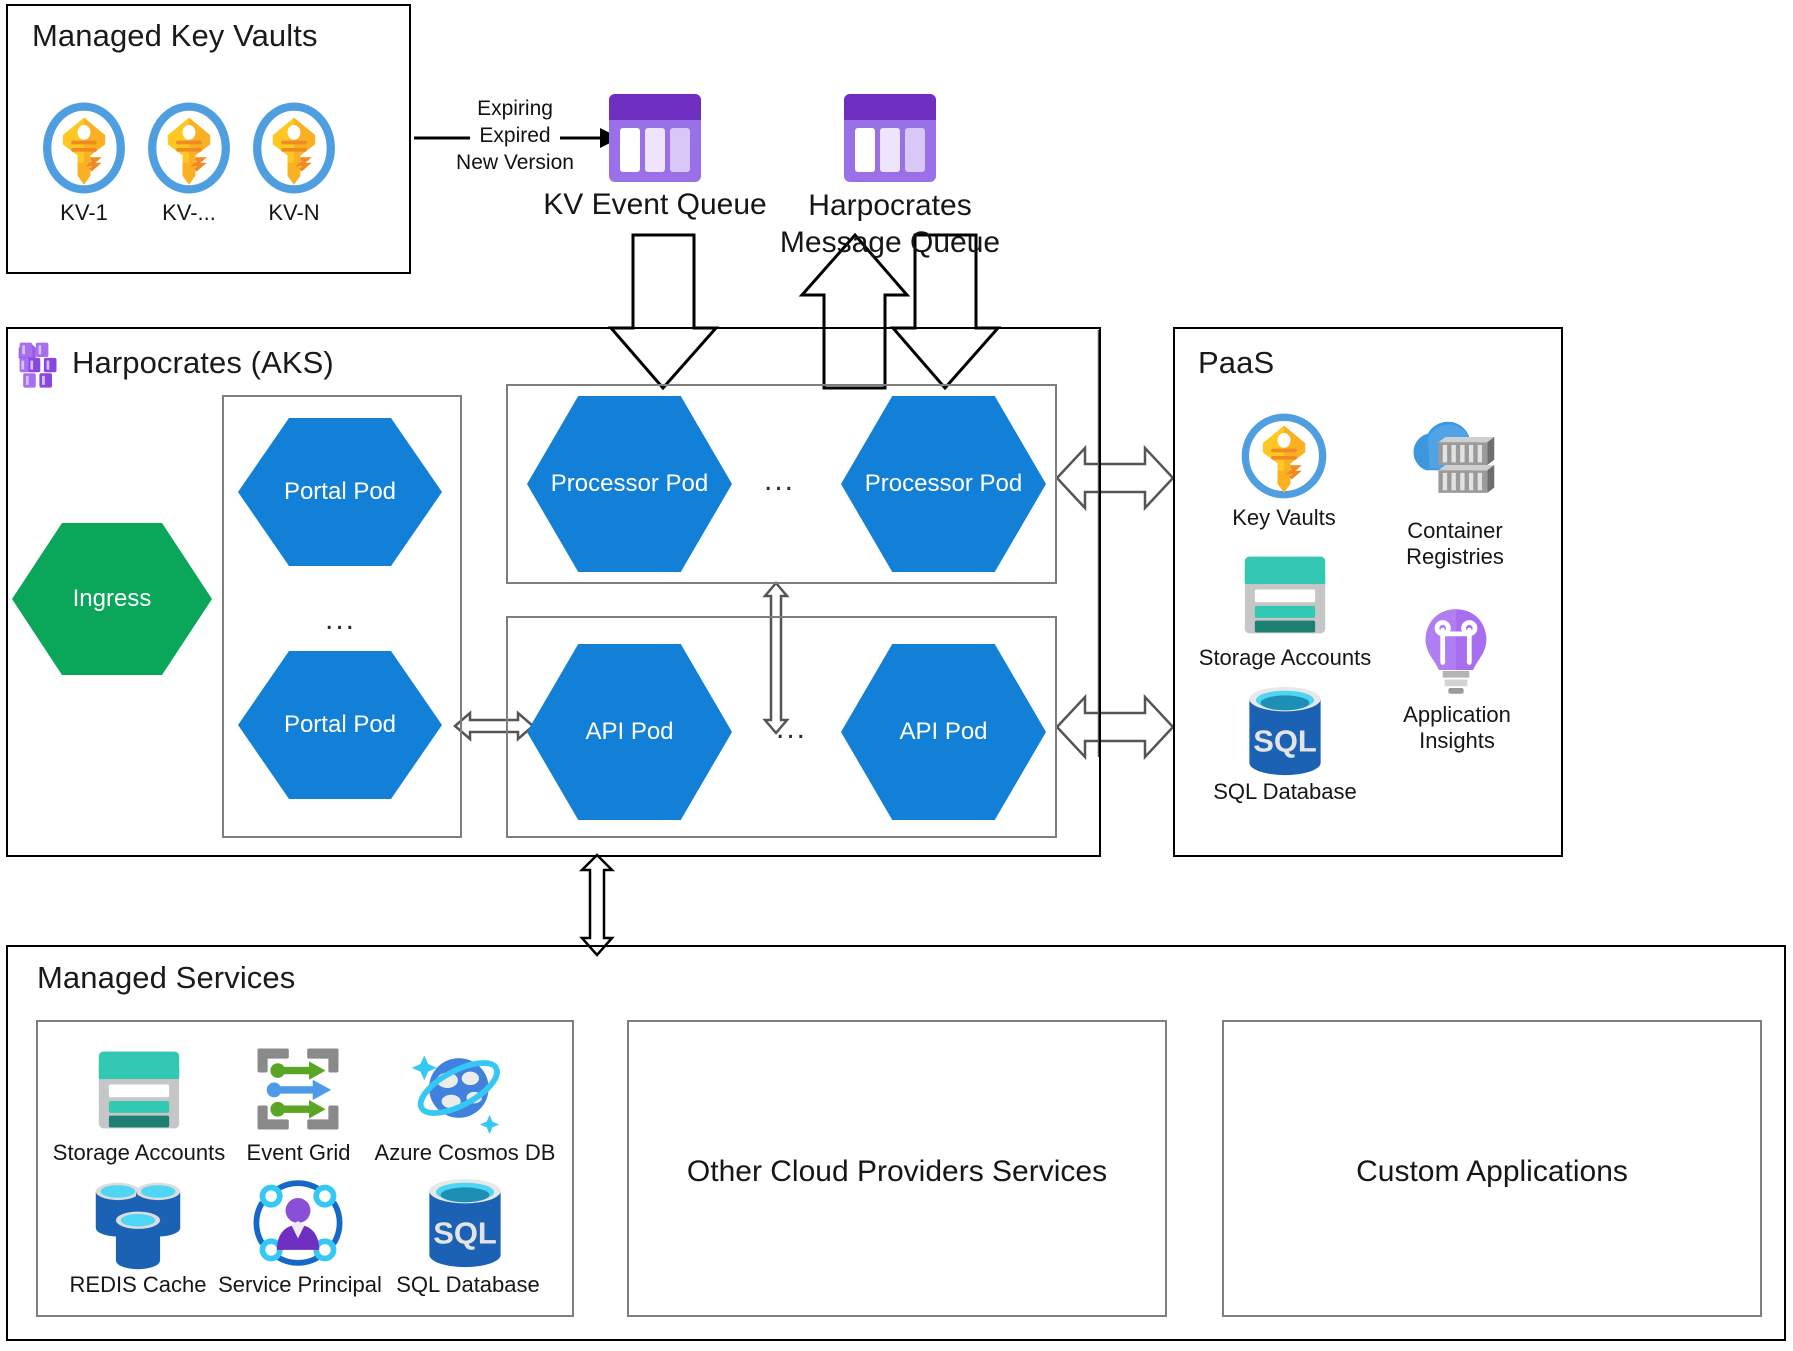  I want to click on container-registry-icon, so click(1448, 458).